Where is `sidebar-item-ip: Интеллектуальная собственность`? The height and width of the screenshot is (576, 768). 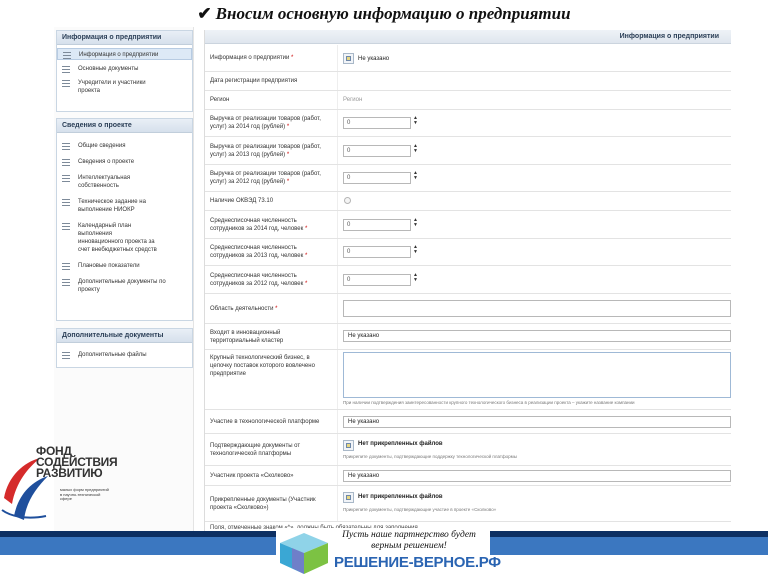 sidebar-item-ip: Интеллектуальная собственность is located at coordinates (124, 182).